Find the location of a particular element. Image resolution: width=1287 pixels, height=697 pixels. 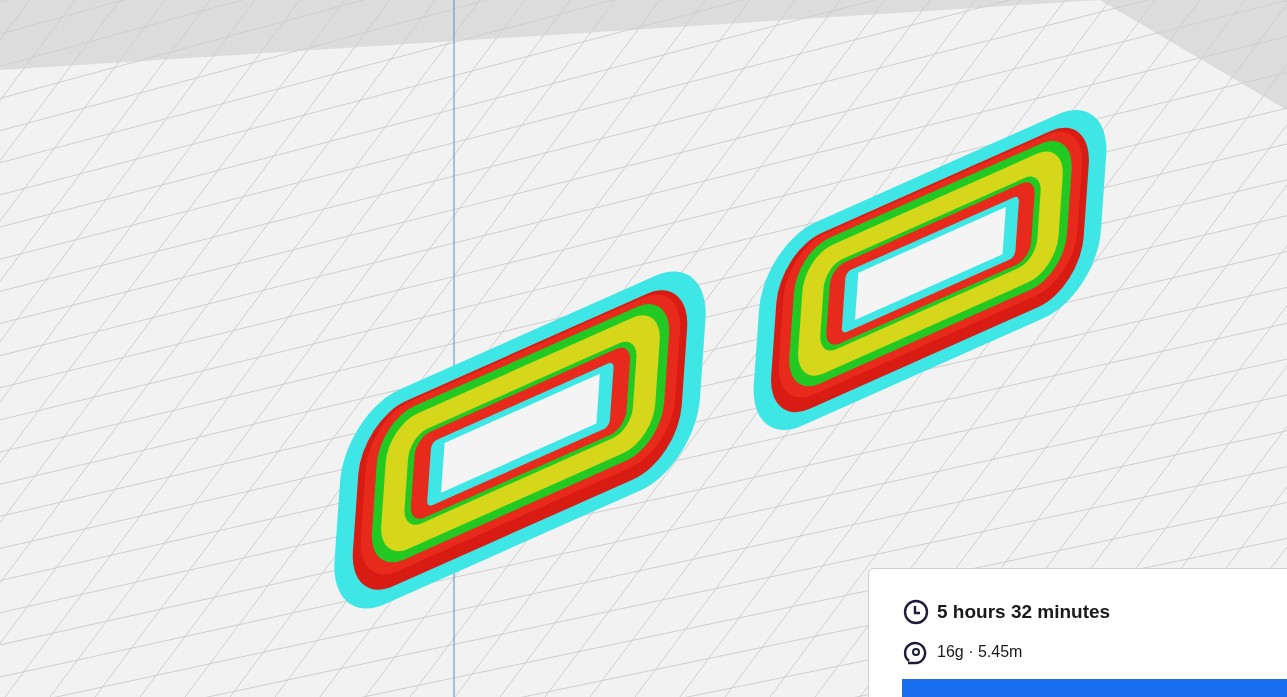

action-button is located at coordinates (1094, 687).